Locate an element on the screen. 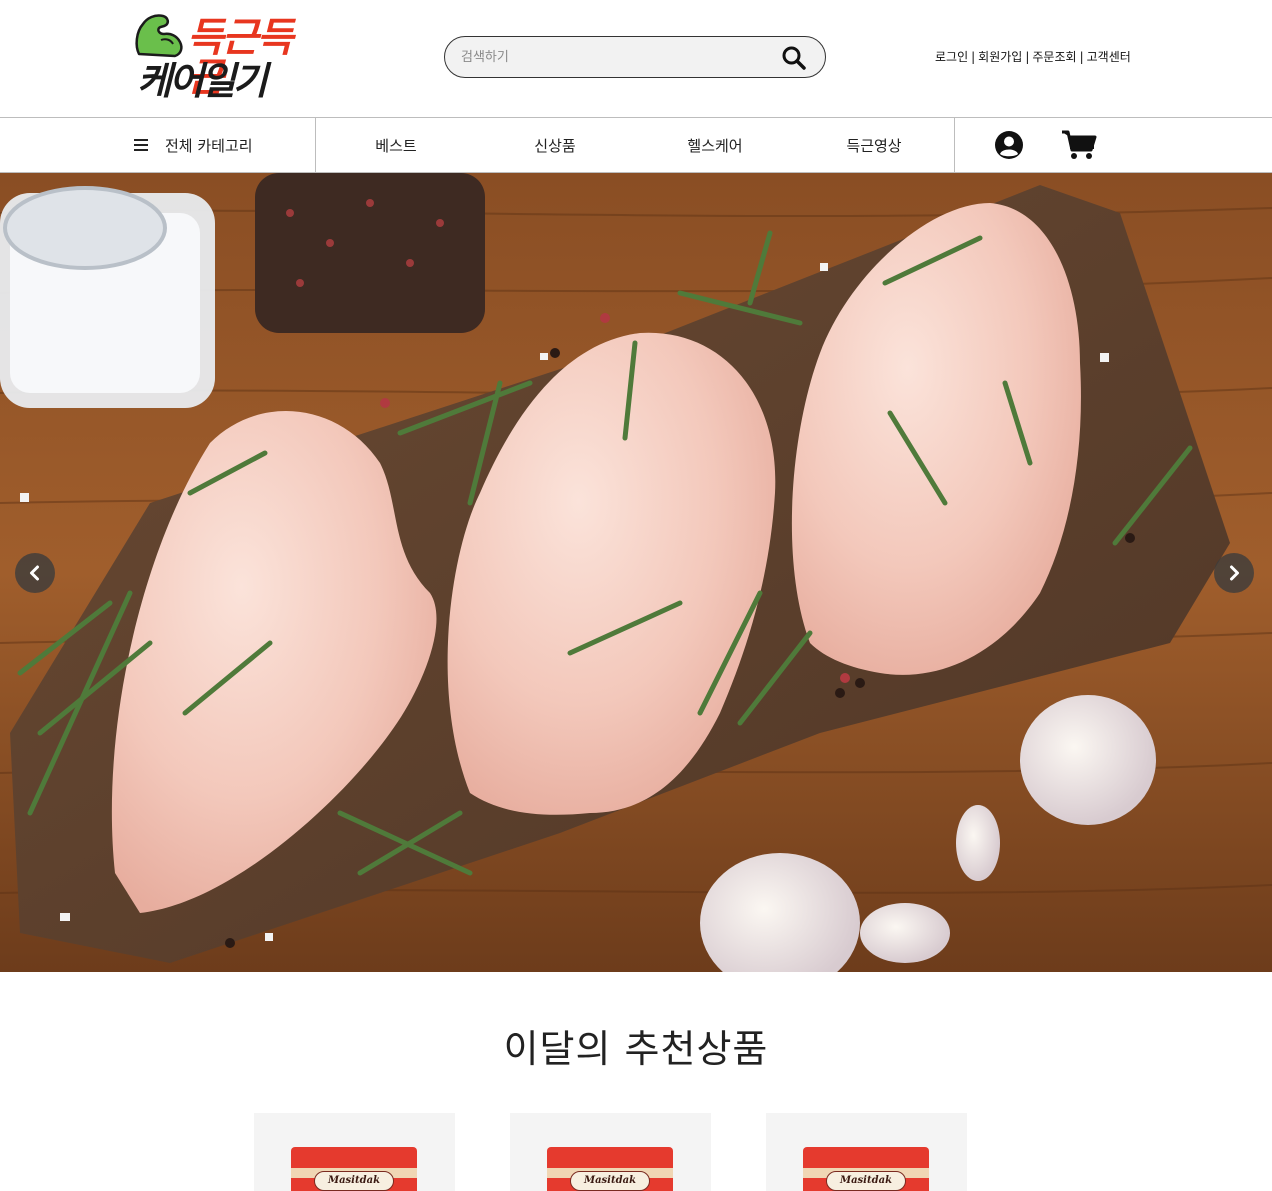 This screenshot has height=1191, width=1272. search-icon is located at coordinates (794, 58).